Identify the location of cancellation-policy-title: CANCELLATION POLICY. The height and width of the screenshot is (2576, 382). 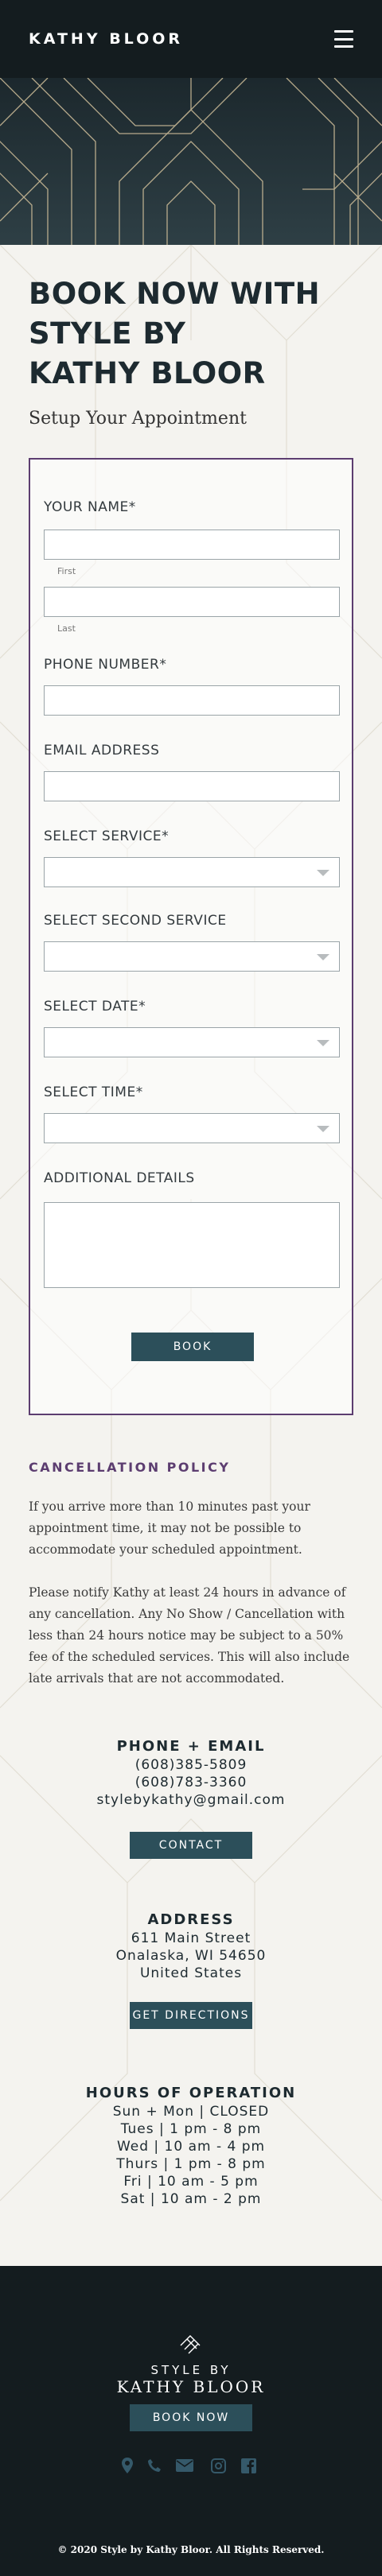
(130, 1467).